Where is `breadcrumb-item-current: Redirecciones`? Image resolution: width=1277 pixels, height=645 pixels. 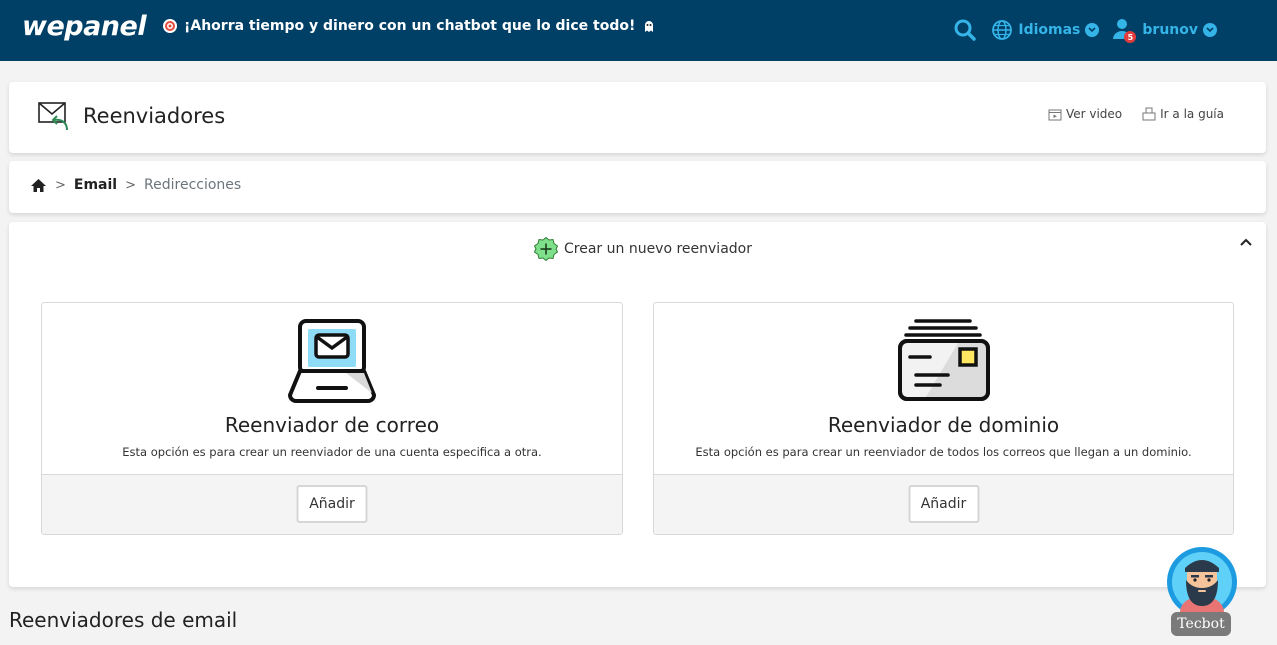
breadcrumb-item-current: Redirecciones is located at coordinates (193, 185).